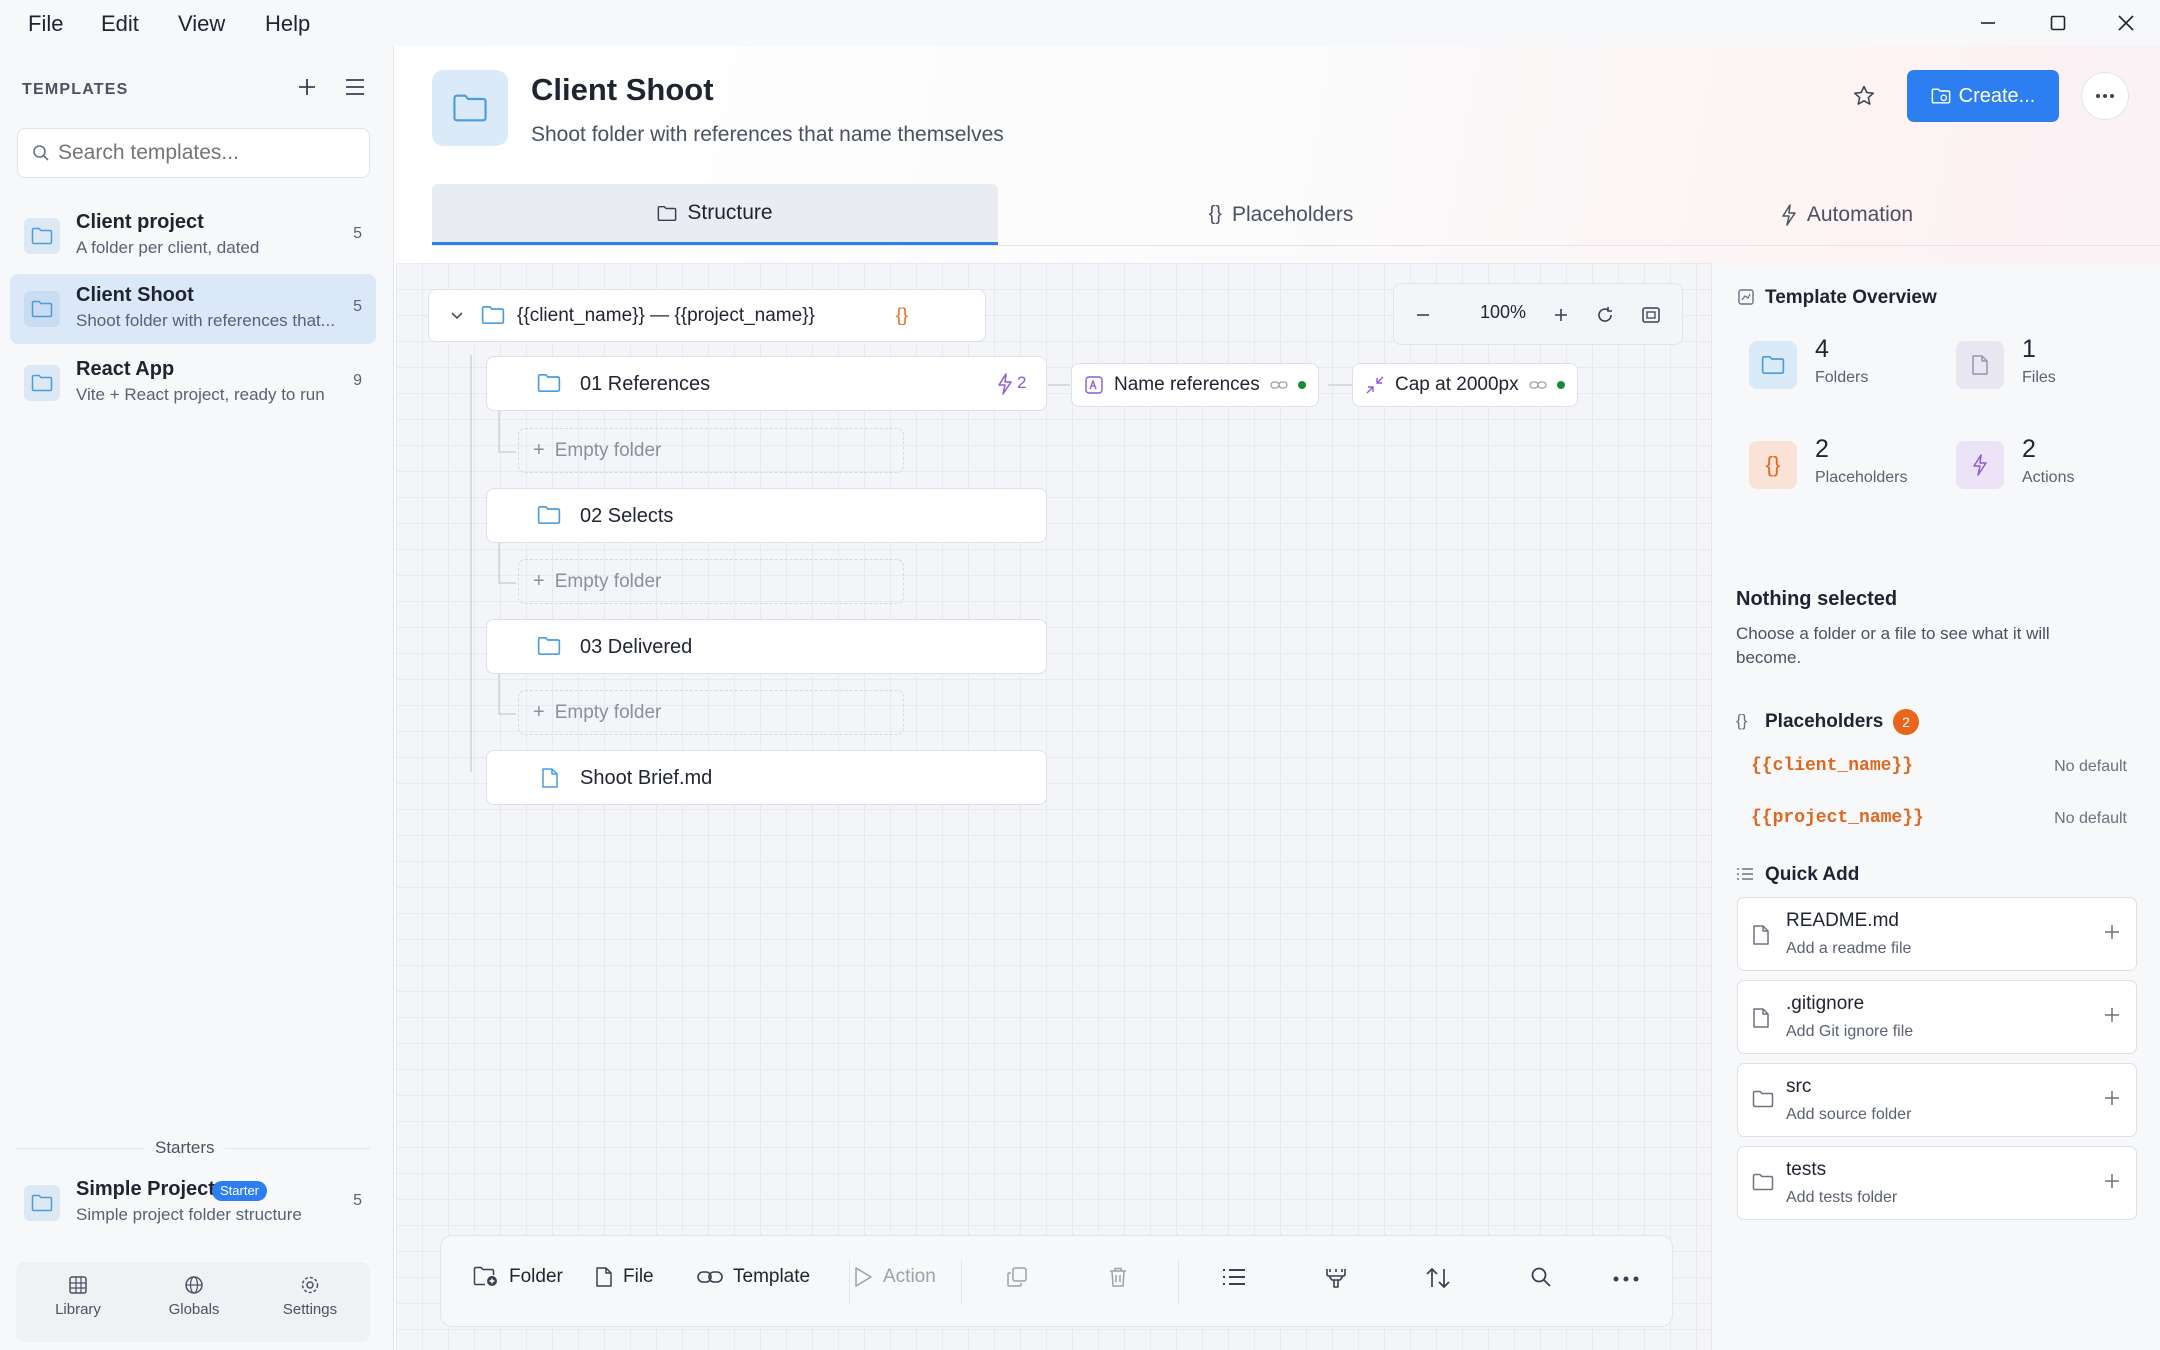  I want to click on more-options-button, so click(2105, 96).